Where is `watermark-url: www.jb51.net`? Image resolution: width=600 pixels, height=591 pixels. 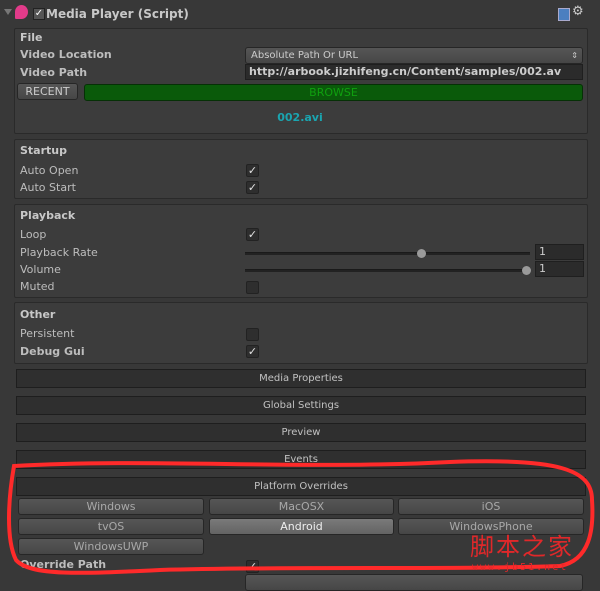 watermark-url: www.jb51.net is located at coordinates (520, 567).